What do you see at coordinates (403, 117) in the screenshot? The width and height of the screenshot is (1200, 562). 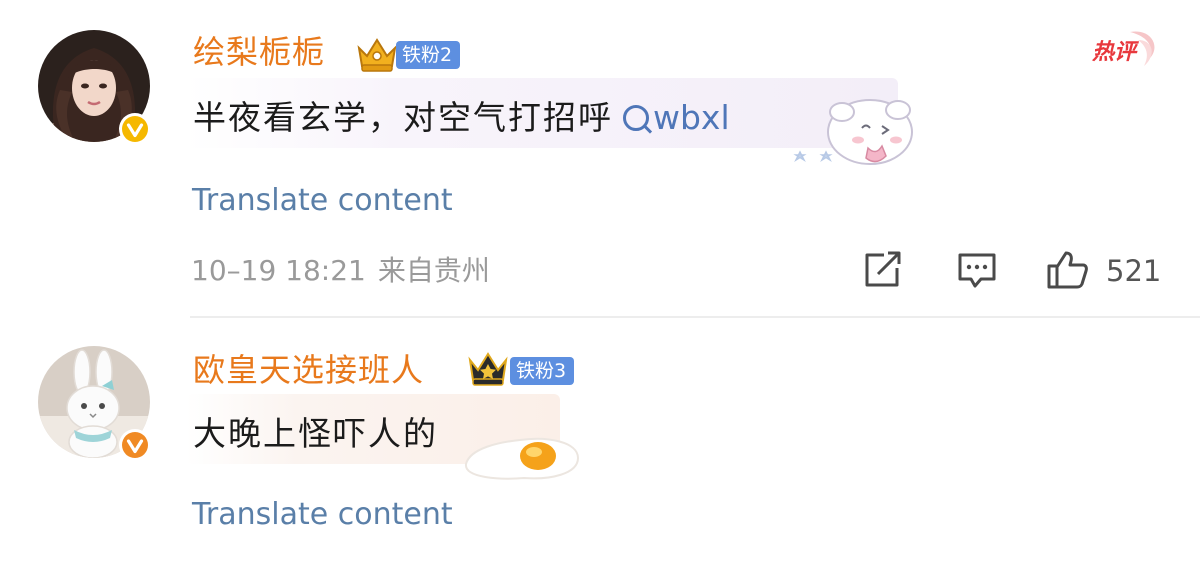 I see `comment-text-body: 半夜看玄学，对空气打招呼` at bounding box center [403, 117].